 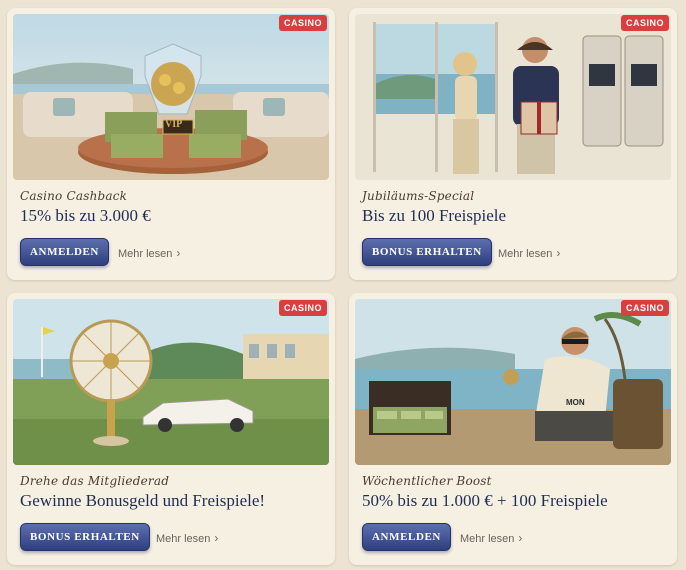 I want to click on promo-subtitle: Drehe das Mitgliederad, so click(x=95, y=481).